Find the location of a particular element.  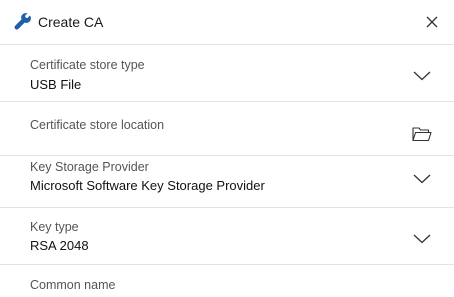

key-storage-provider-label: Key Storage Provider is located at coordinates (89, 167).